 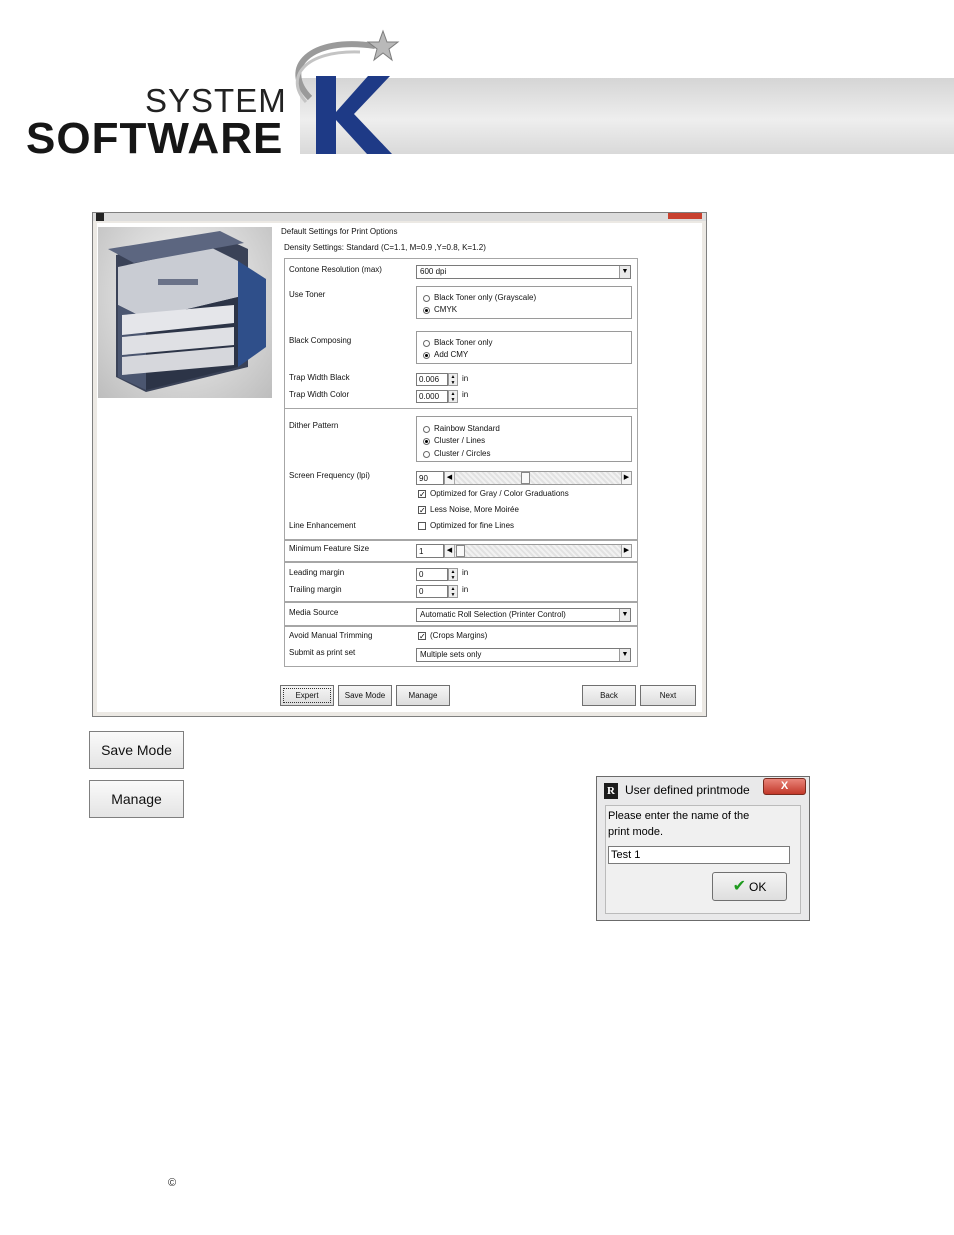 What do you see at coordinates (462, 453) in the screenshot?
I see `radio-label: Cluster / Circles` at bounding box center [462, 453].